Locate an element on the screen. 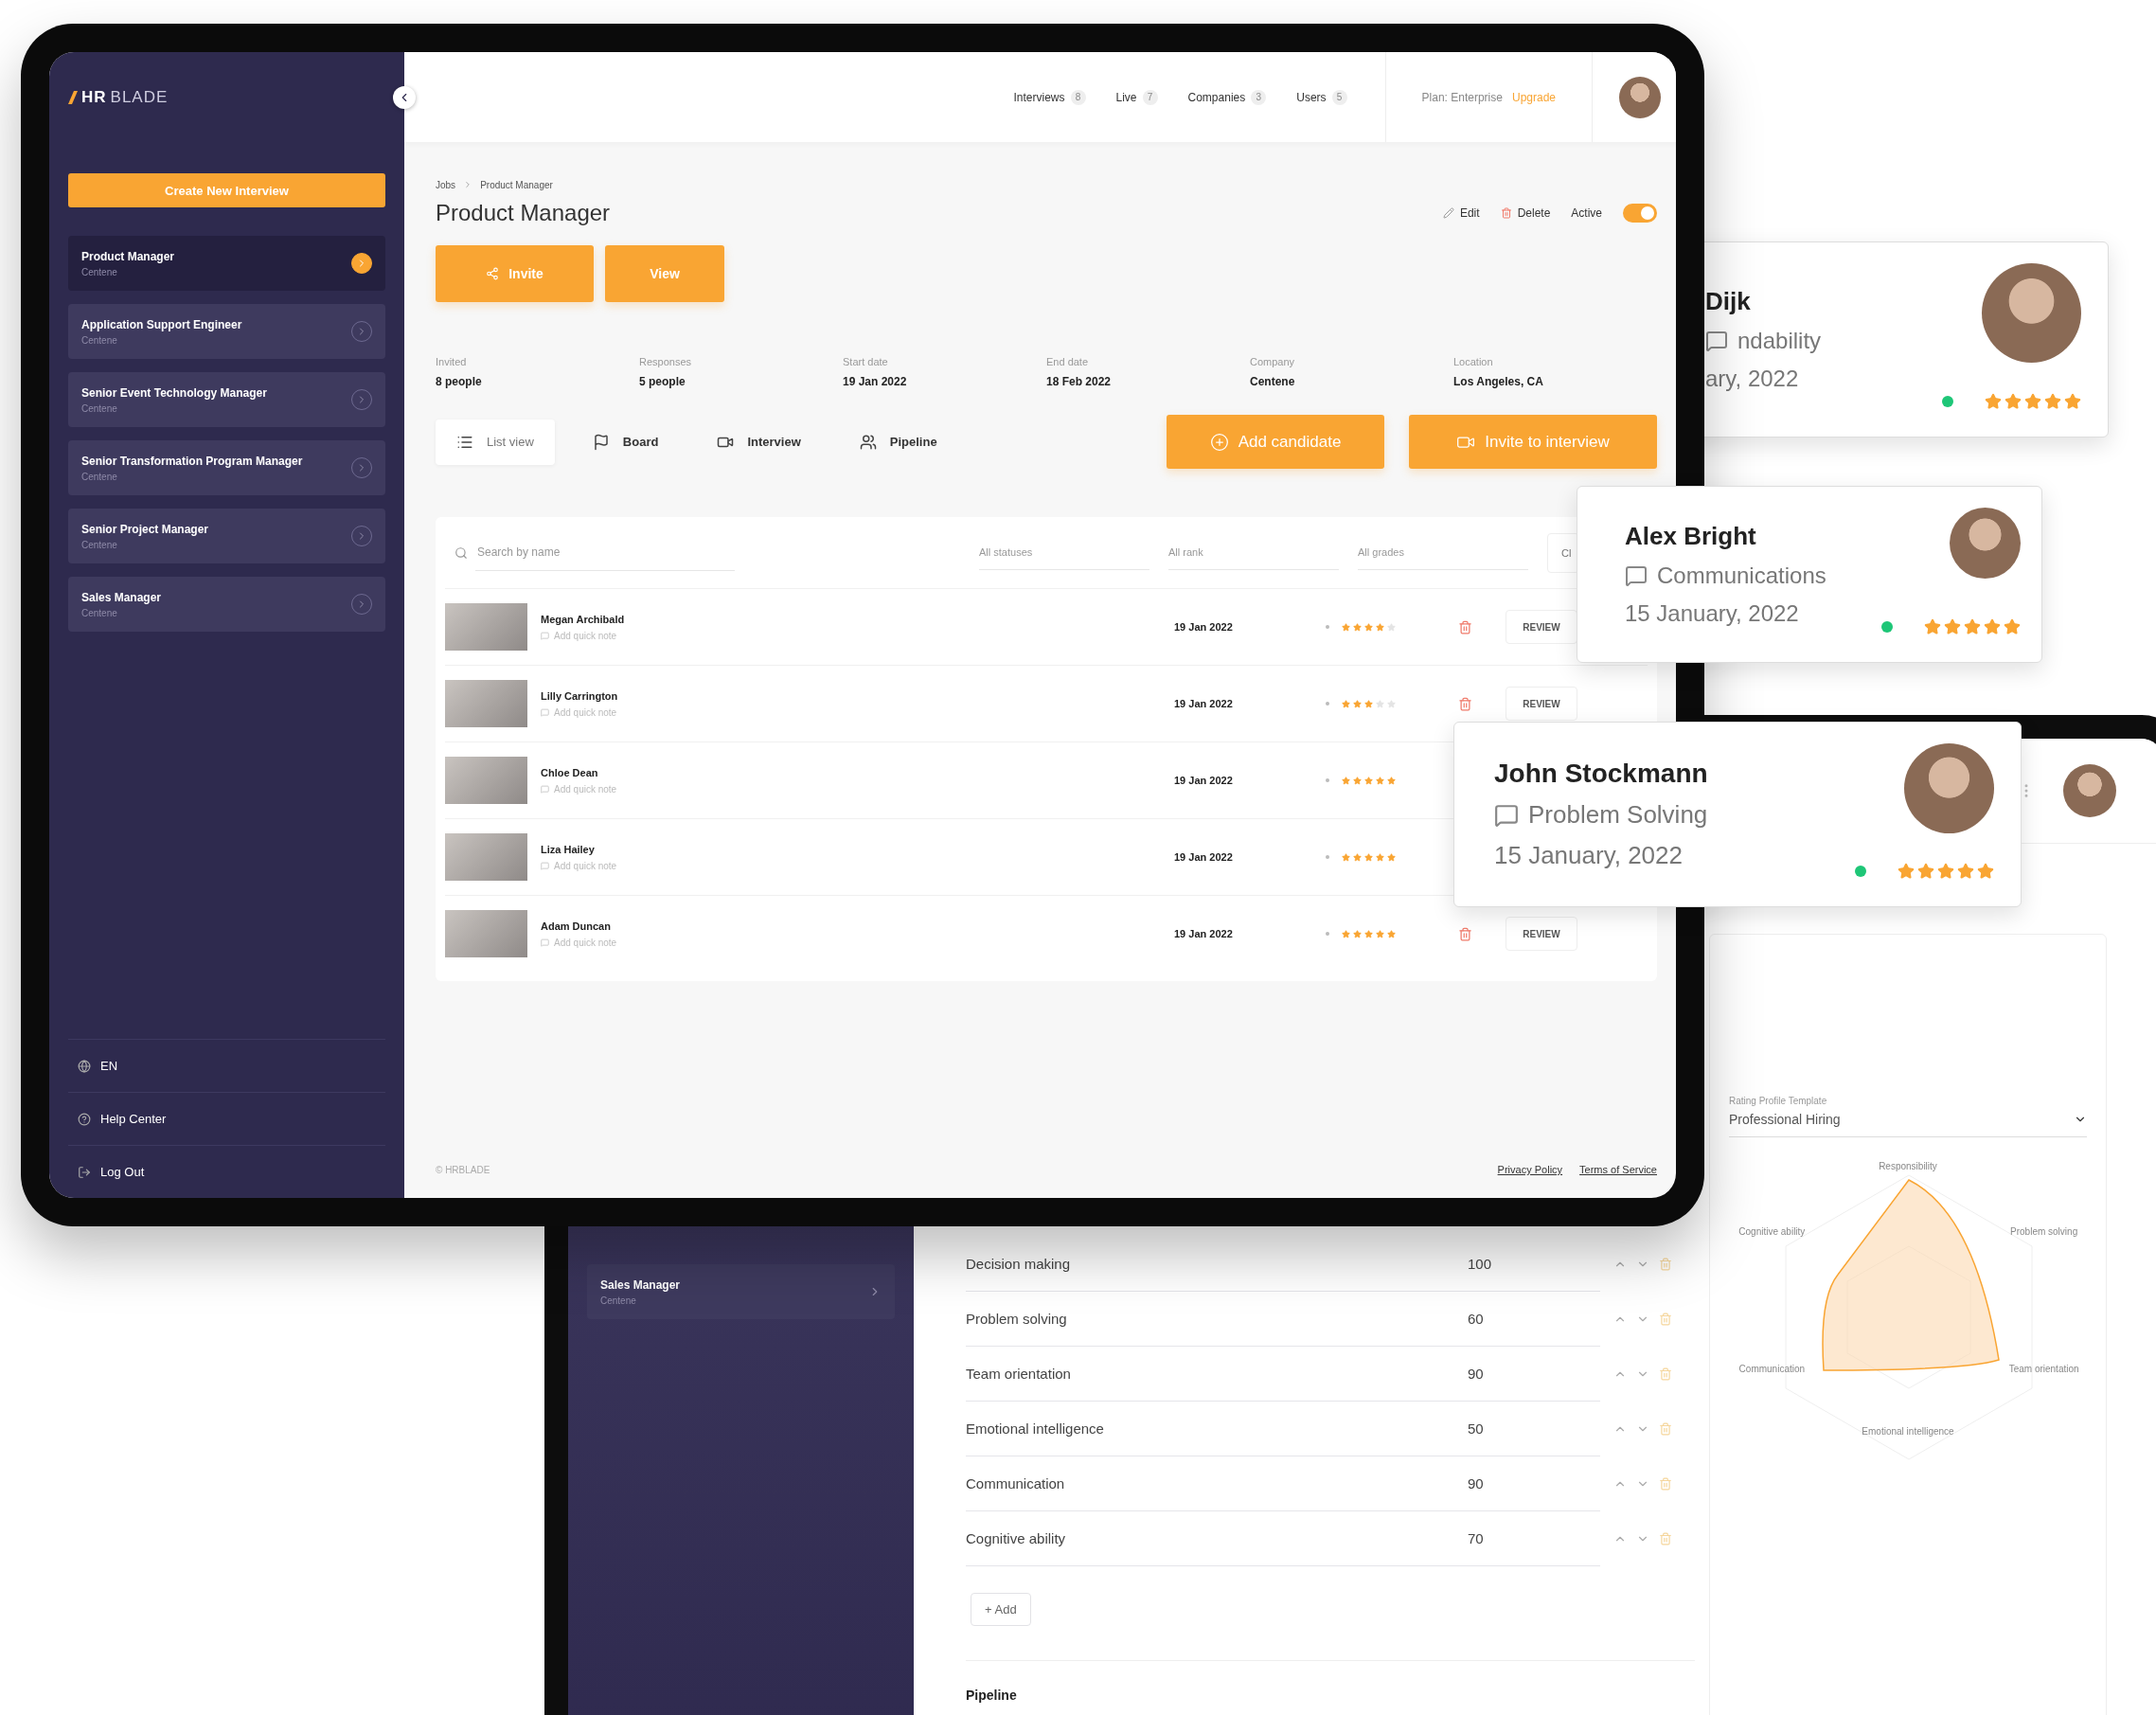  add-button: + Add is located at coordinates (1001, 1610).